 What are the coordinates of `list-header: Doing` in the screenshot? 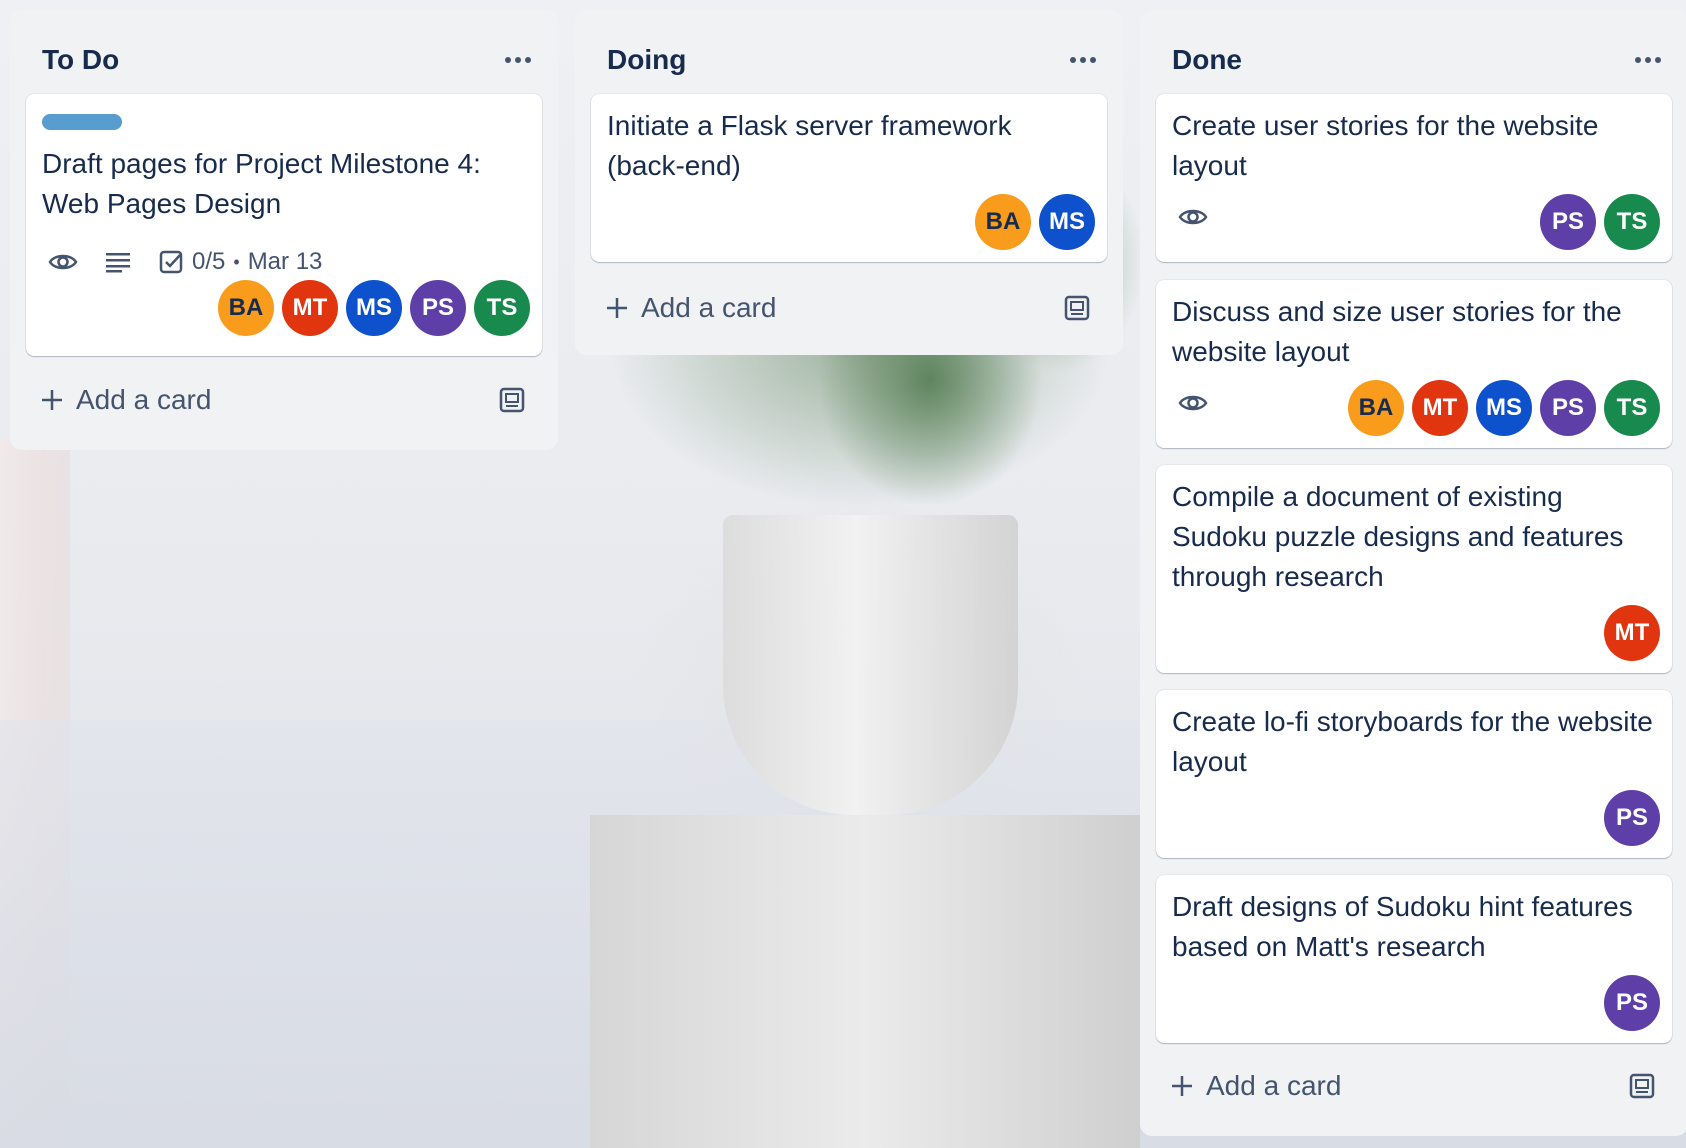 It's located at (849, 55).